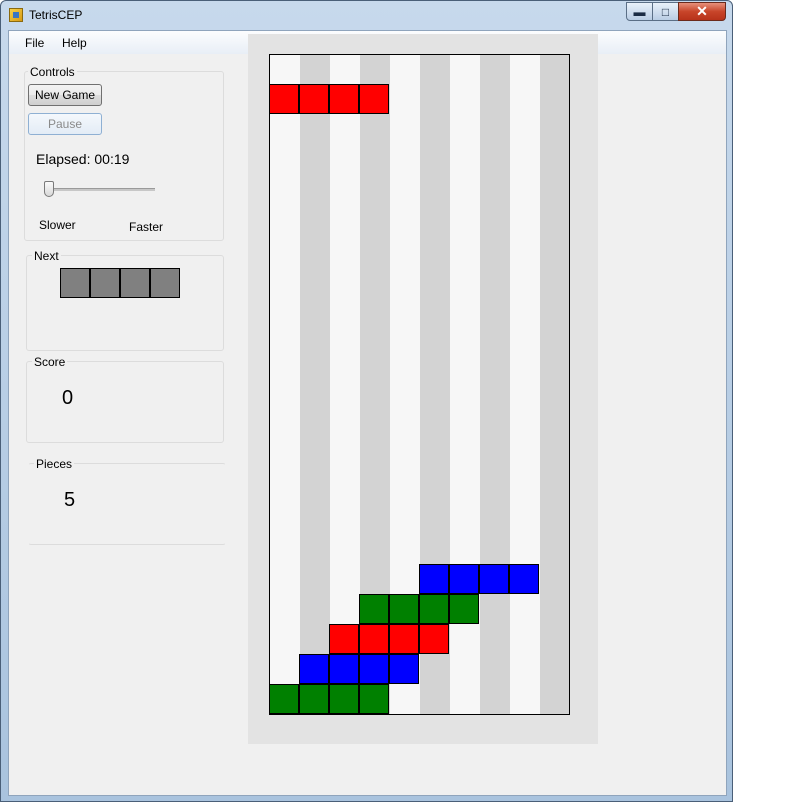 Image resolution: width=800 pixels, height=803 pixels. I want to click on next-group-title: Next, so click(46, 256).